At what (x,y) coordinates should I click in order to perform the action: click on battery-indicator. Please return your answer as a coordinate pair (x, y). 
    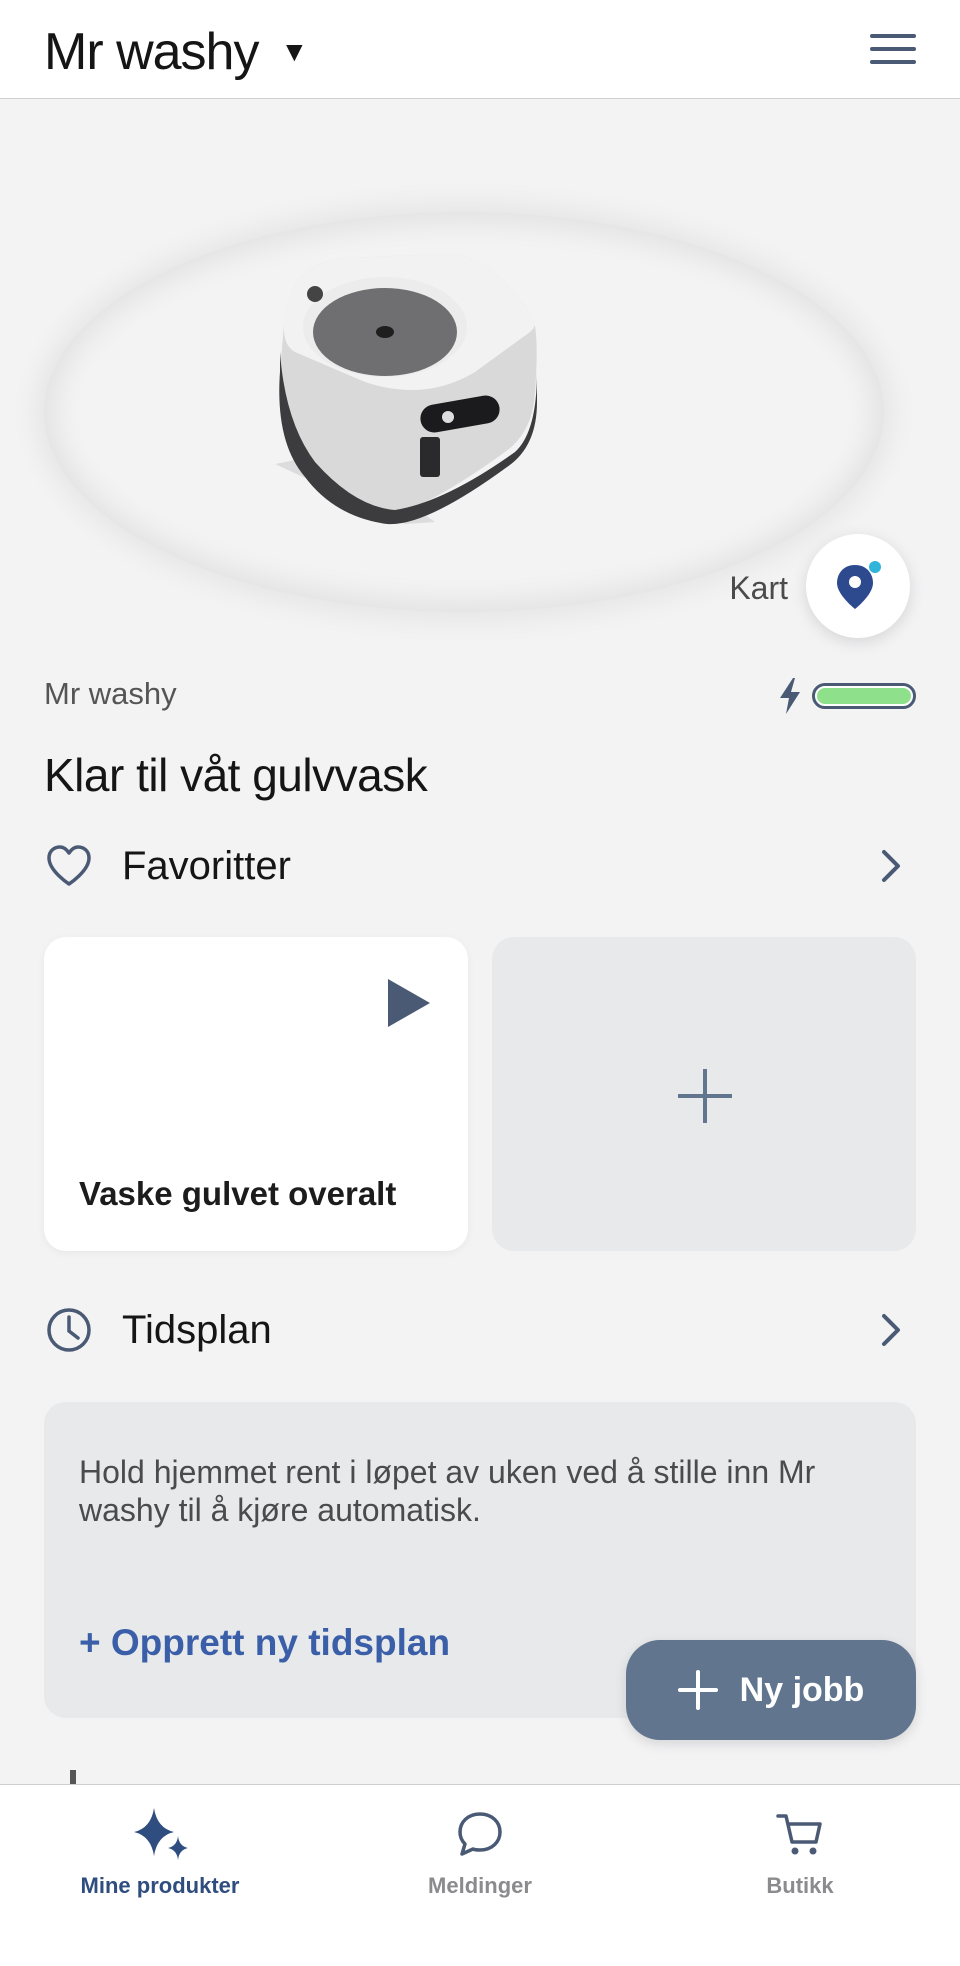
    Looking at the image, I should click on (847, 696).